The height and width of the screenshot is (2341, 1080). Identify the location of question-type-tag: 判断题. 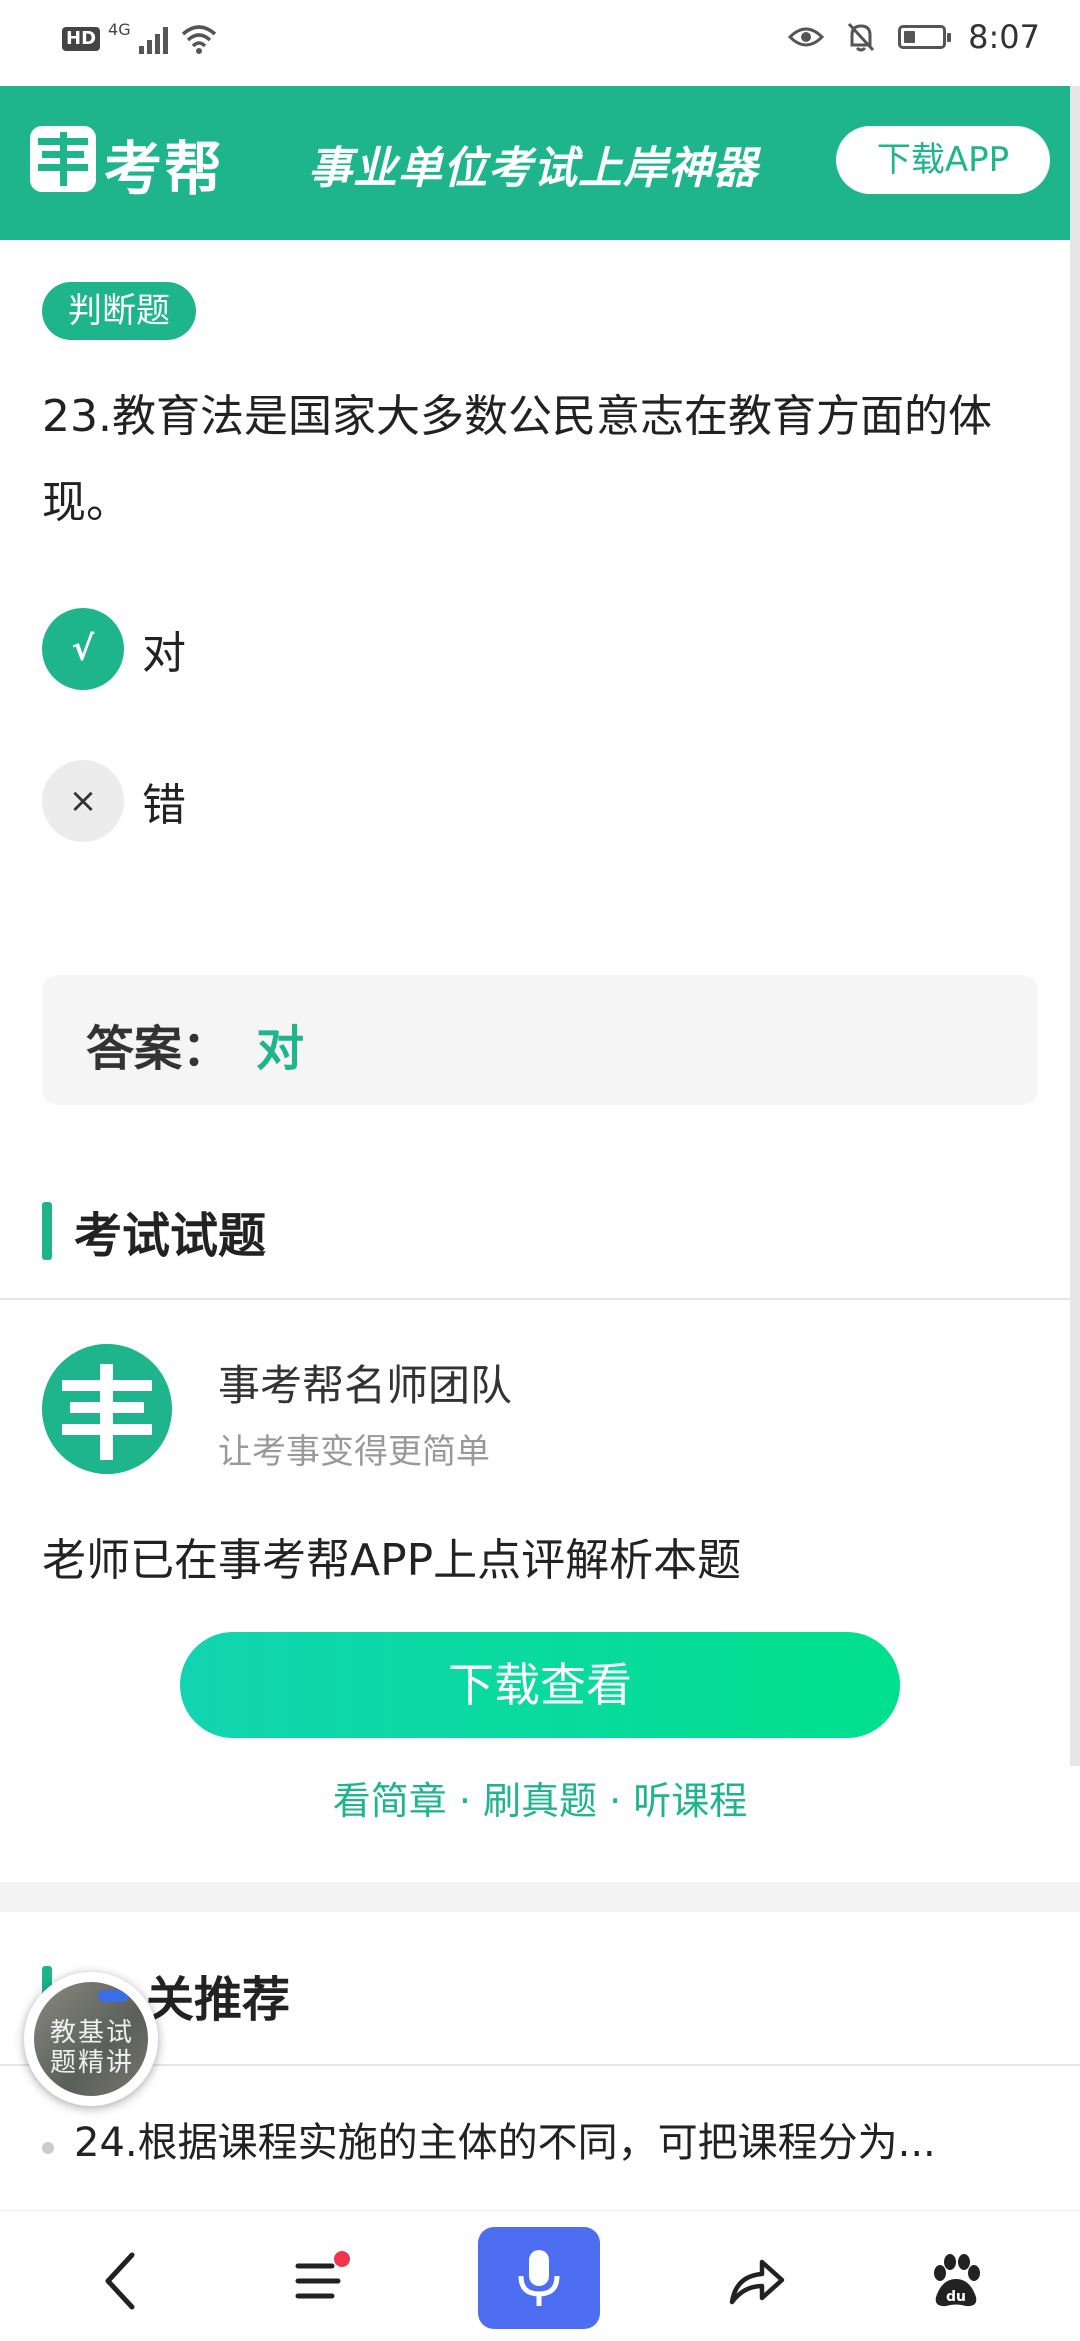
(119, 311).